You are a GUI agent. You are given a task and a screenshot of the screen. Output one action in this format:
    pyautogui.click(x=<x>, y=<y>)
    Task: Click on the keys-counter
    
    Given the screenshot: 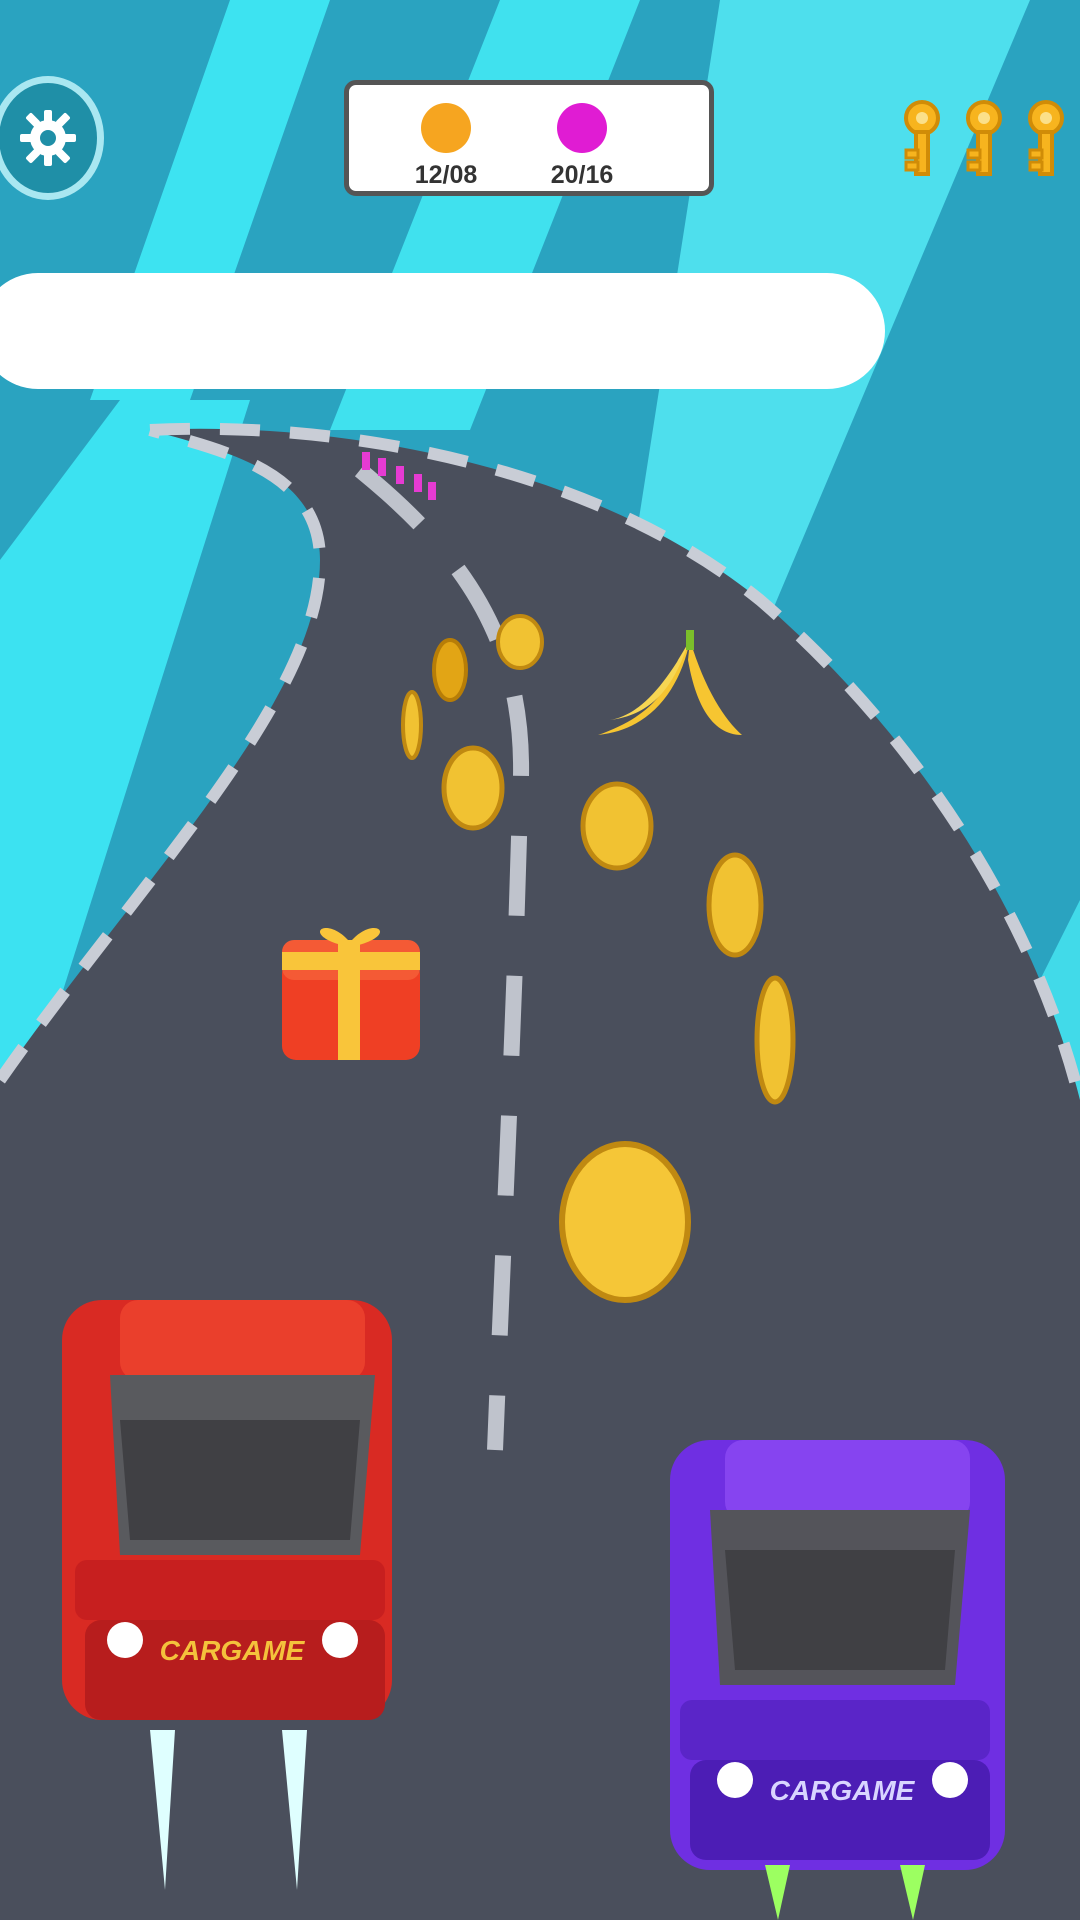 What is the action you would take?
    pyautogui.click(x=984, y=140)
    